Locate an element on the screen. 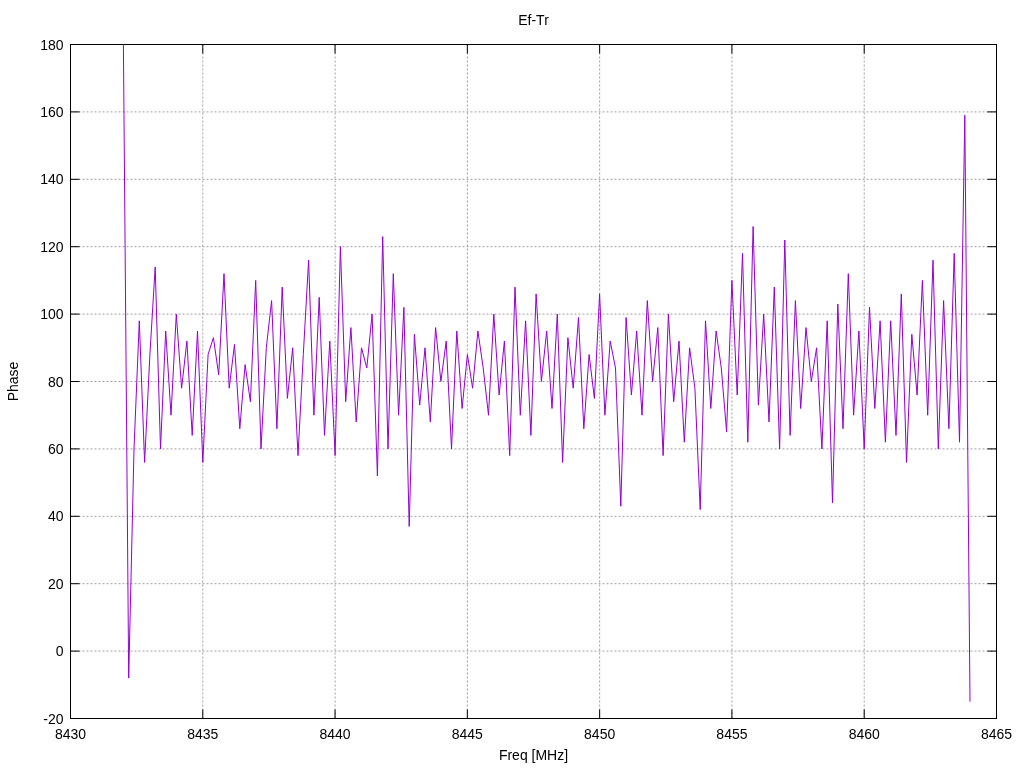 The height and width of the screenshot is (768, 1024). tick-label: 8440 is located at coordinates (335, 733).